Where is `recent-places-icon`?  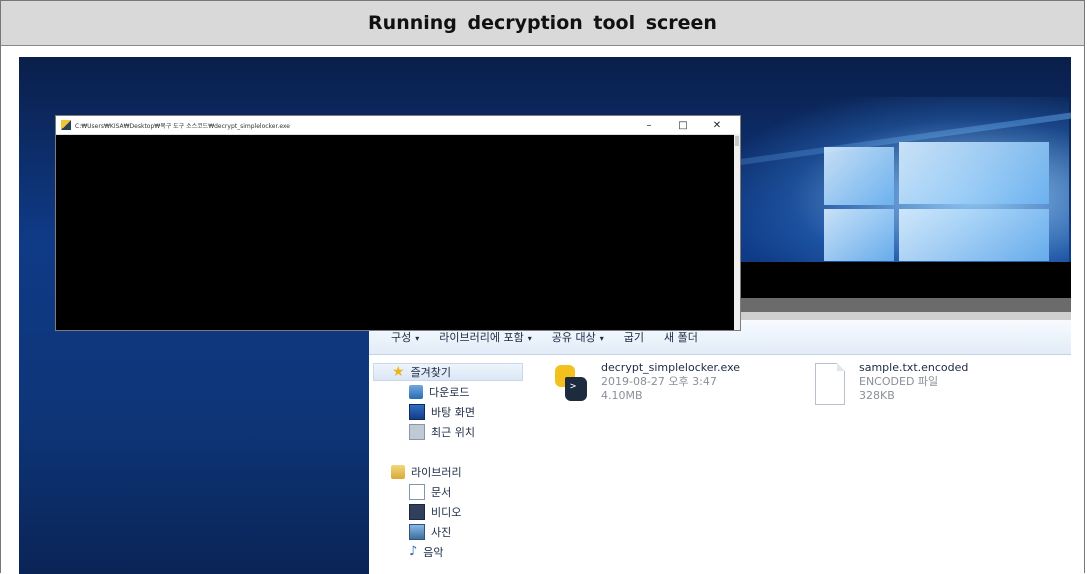 recent-places-icon is located at coordinates (417, 432).